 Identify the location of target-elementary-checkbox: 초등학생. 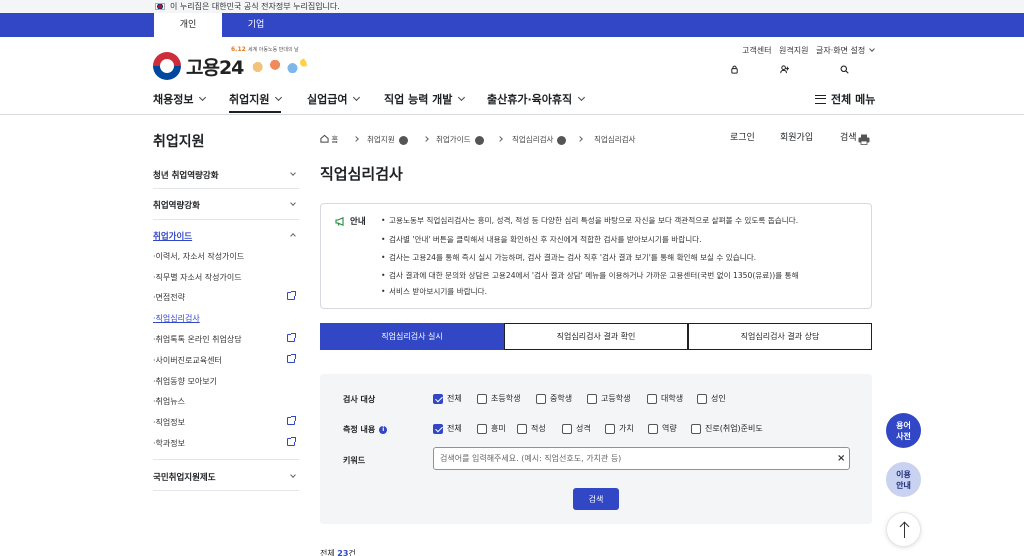
(498, 398).